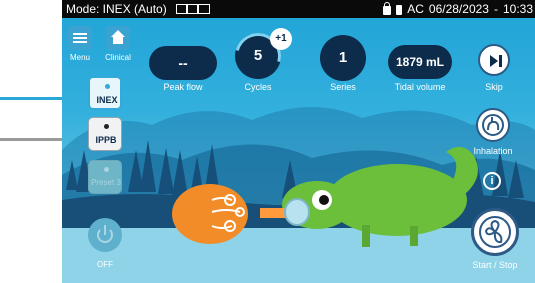 The image size is (535, 283). I want to click on info-icon: i, so click(492, 181).